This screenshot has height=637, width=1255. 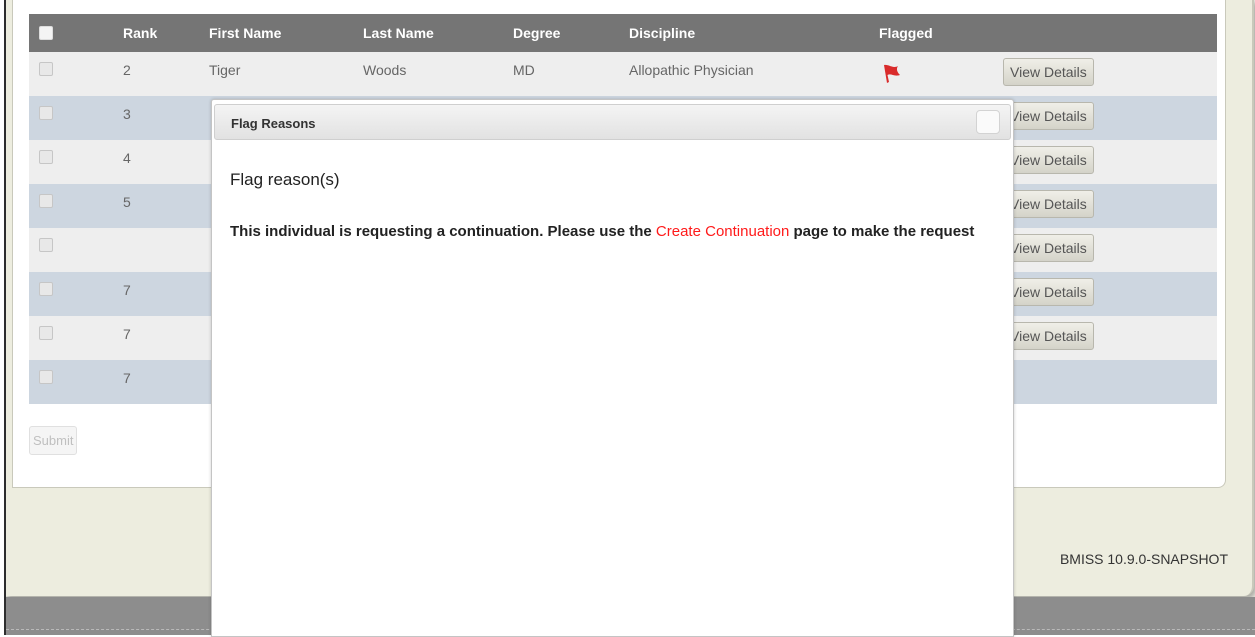 What do you see at coordinates (1143, 559) in the screenshot?
I see `version-label: BMISS 10.9.0-SNAPSHOT` at bounding box center [1143, 559].